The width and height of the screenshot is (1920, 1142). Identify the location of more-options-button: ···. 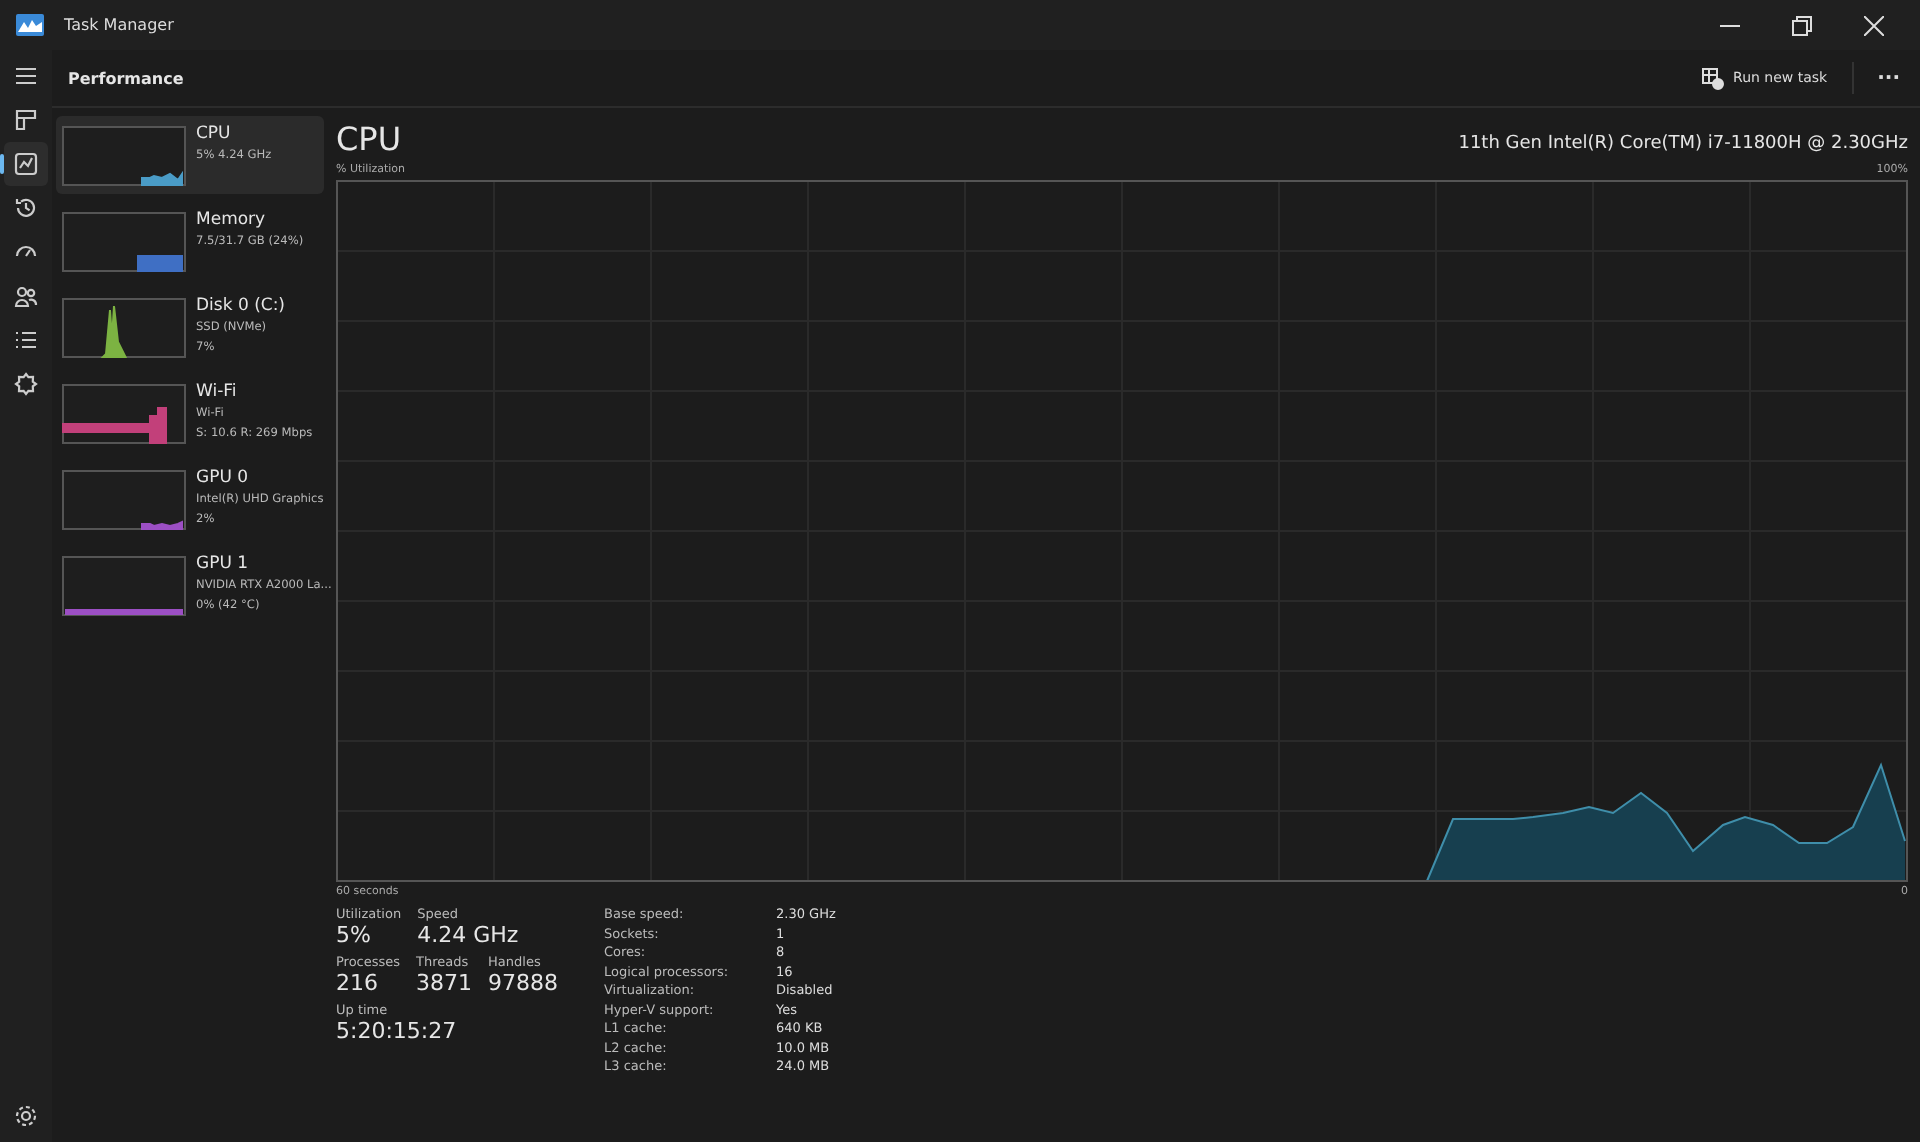
(1888, 78).